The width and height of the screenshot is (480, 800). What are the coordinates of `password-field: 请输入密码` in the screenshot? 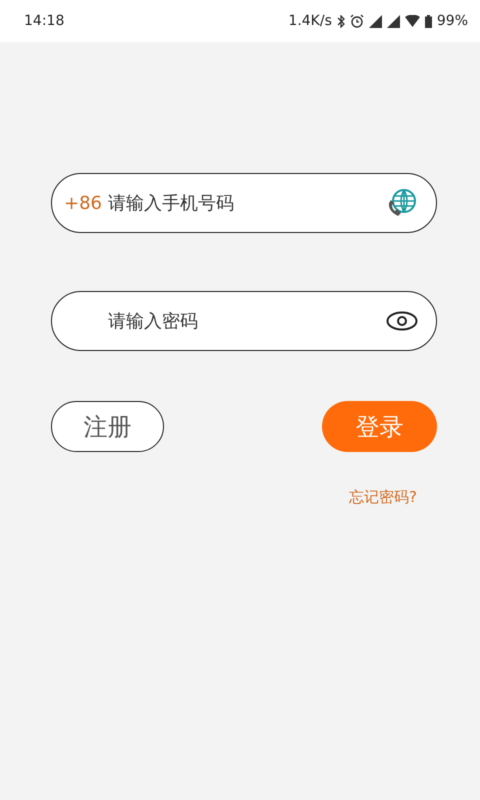 It's located at (244, 321).